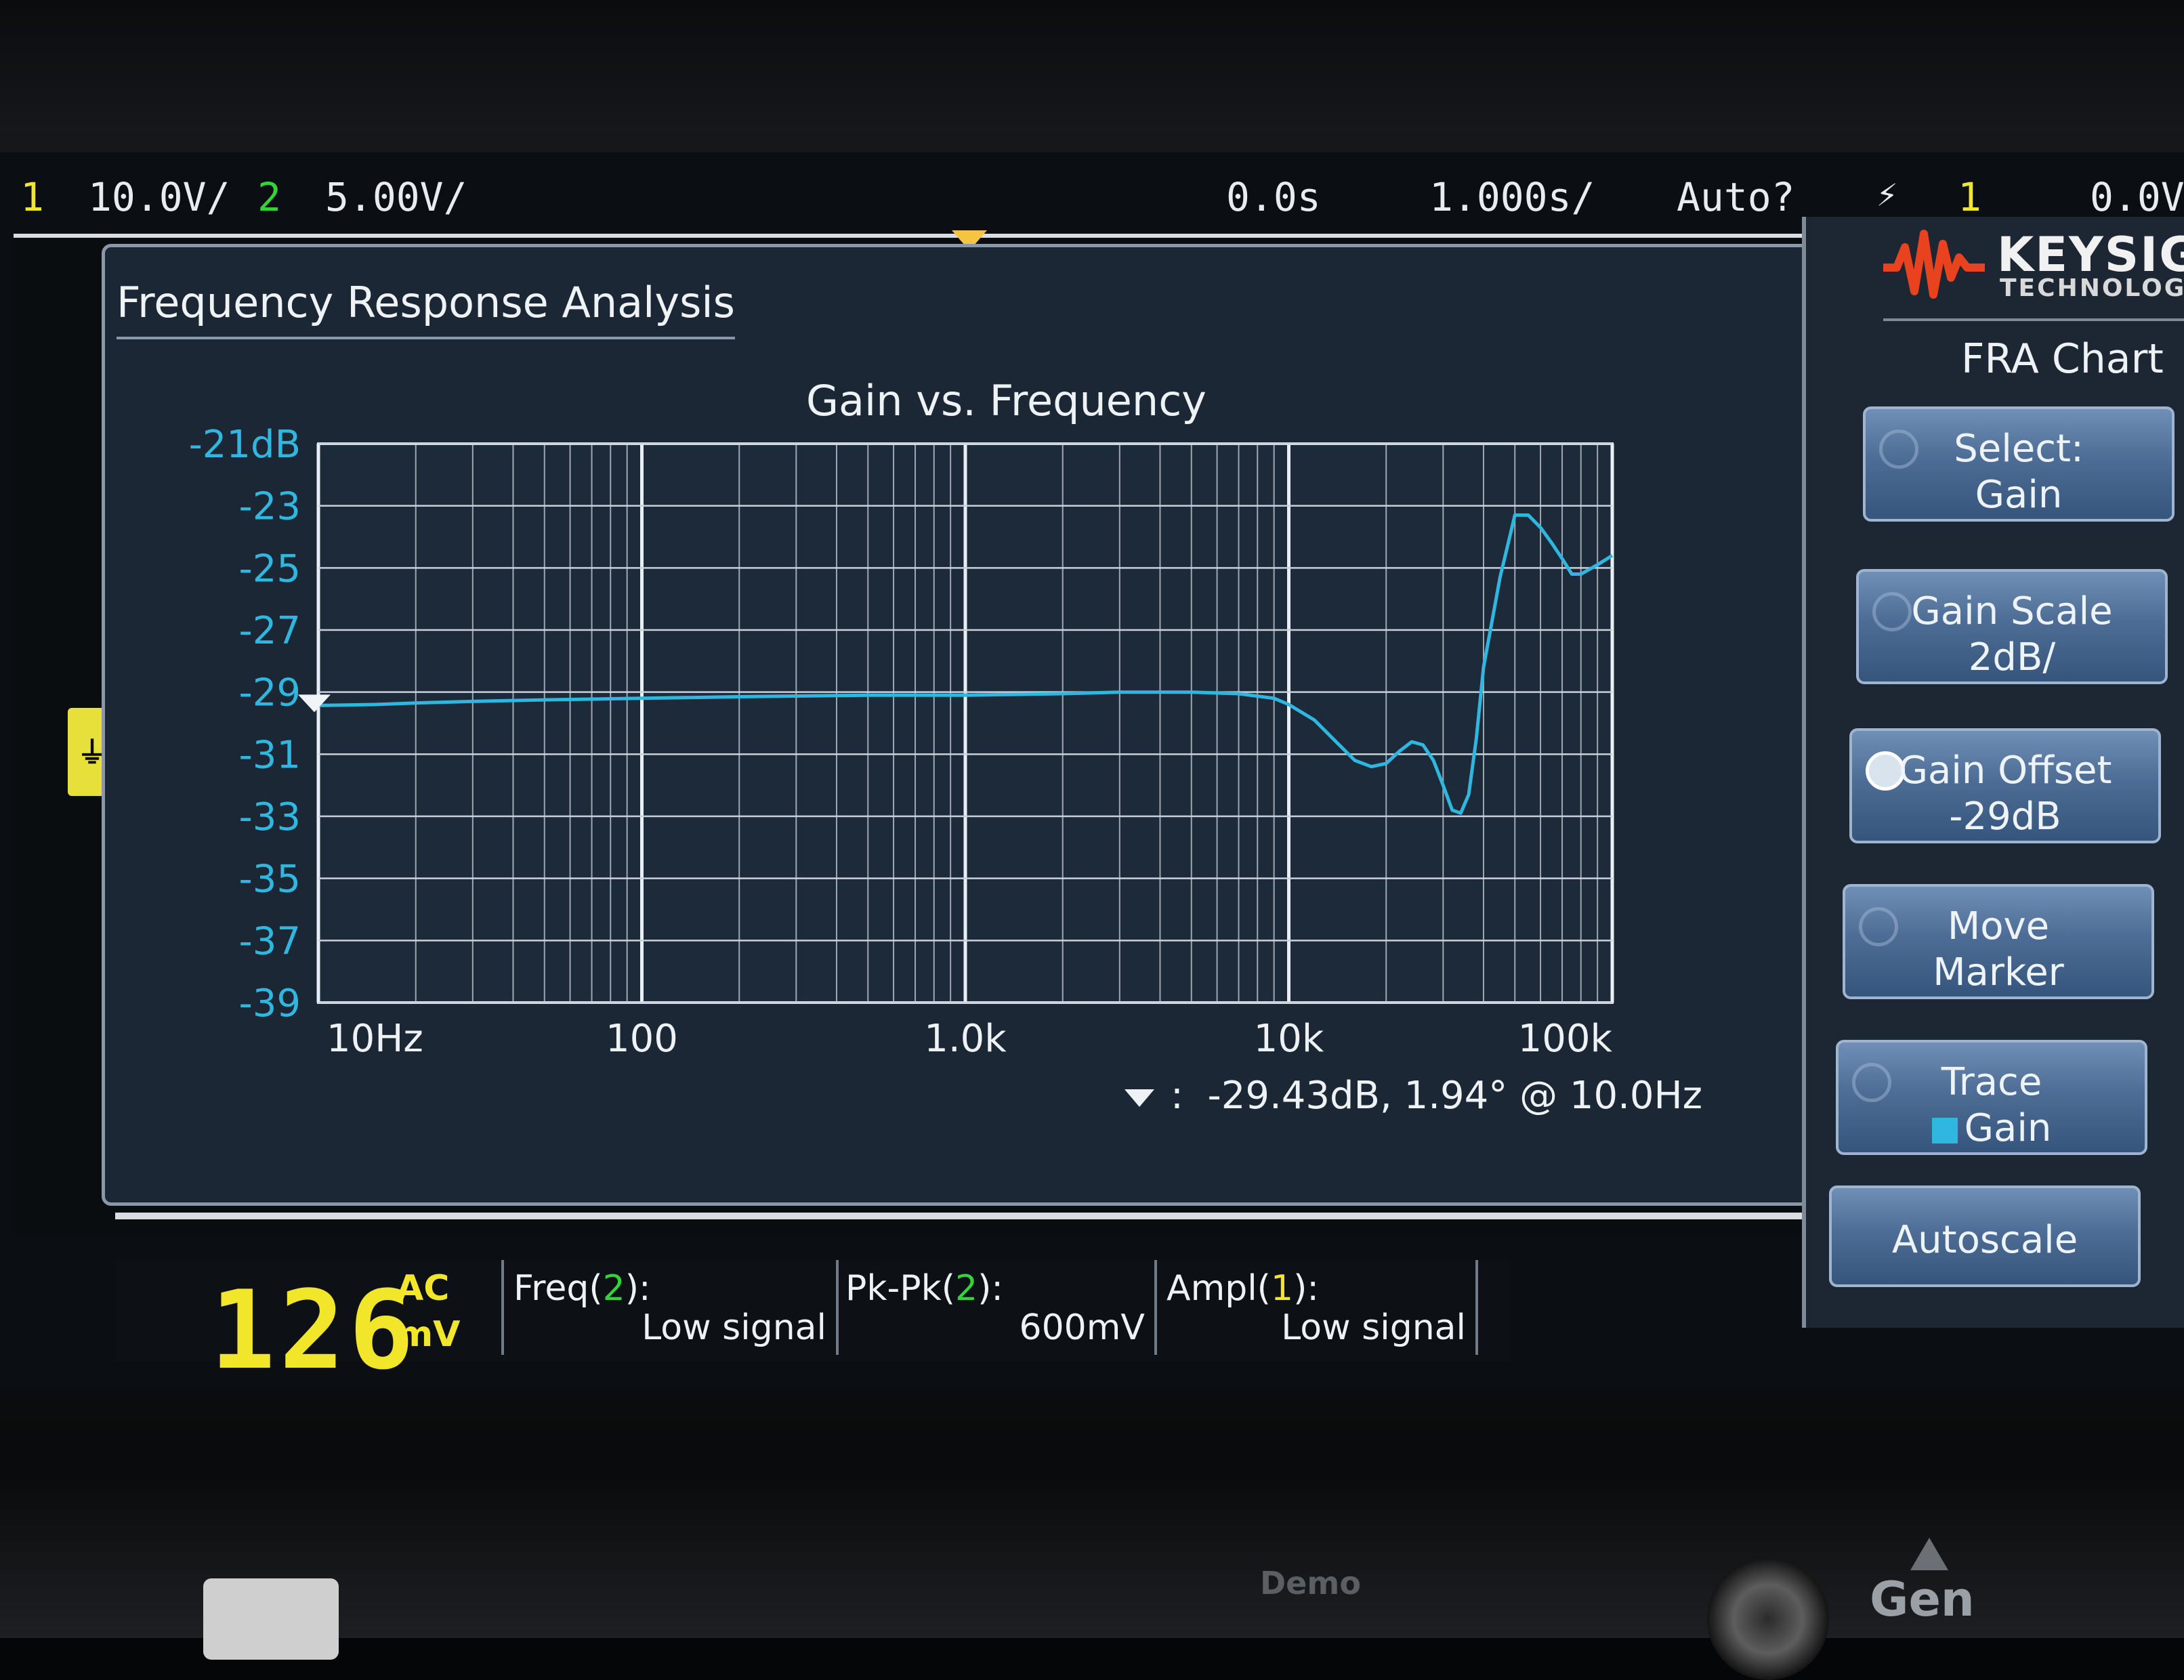 The image size is (2184, 1680). What do you see at coordinates (270, 631) in the screenshot?
I see `y-tick-label: -27` at bounding box center [270, 631].